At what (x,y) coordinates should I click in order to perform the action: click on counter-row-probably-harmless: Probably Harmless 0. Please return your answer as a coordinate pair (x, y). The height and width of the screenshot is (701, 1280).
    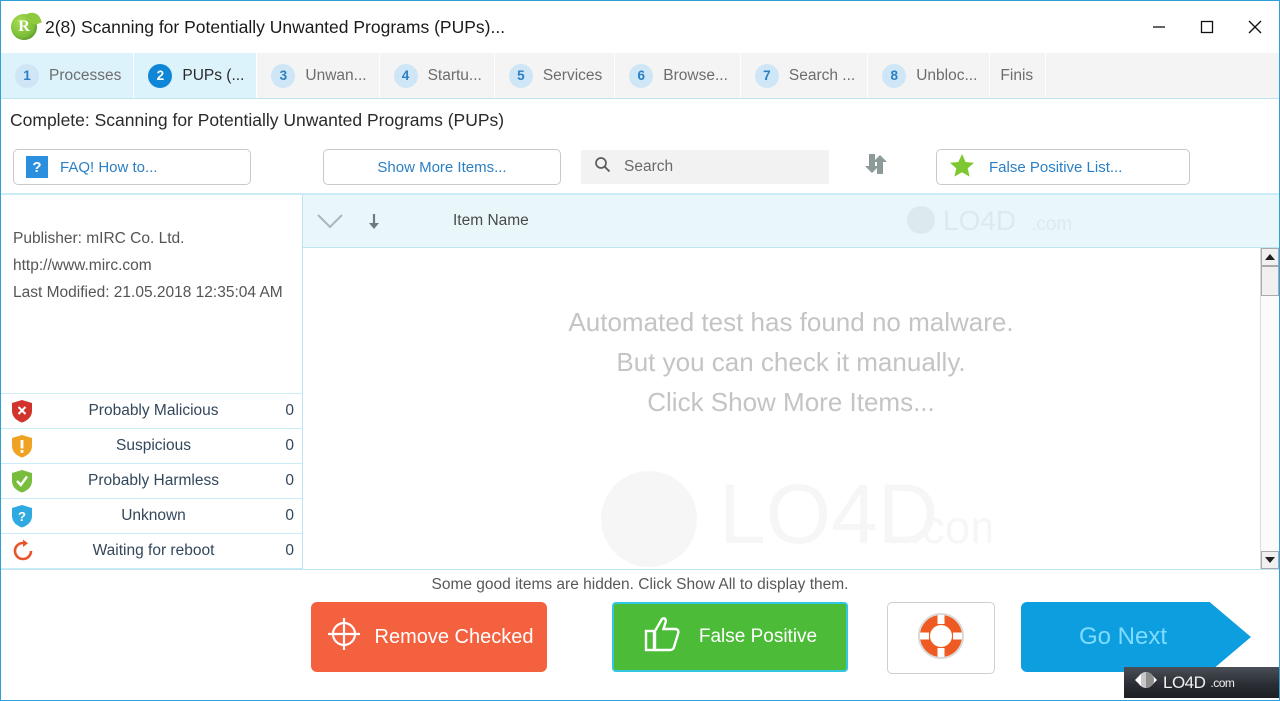
    Looking at the image, I should click on (151, 481).